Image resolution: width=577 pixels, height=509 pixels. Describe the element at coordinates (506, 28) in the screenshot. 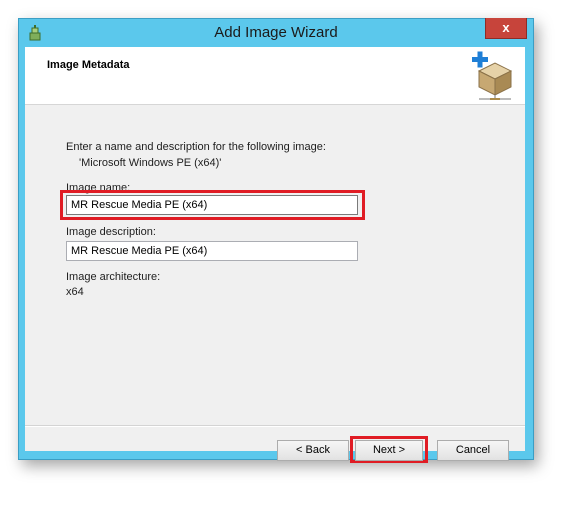

I see `close-button: x` at that location.